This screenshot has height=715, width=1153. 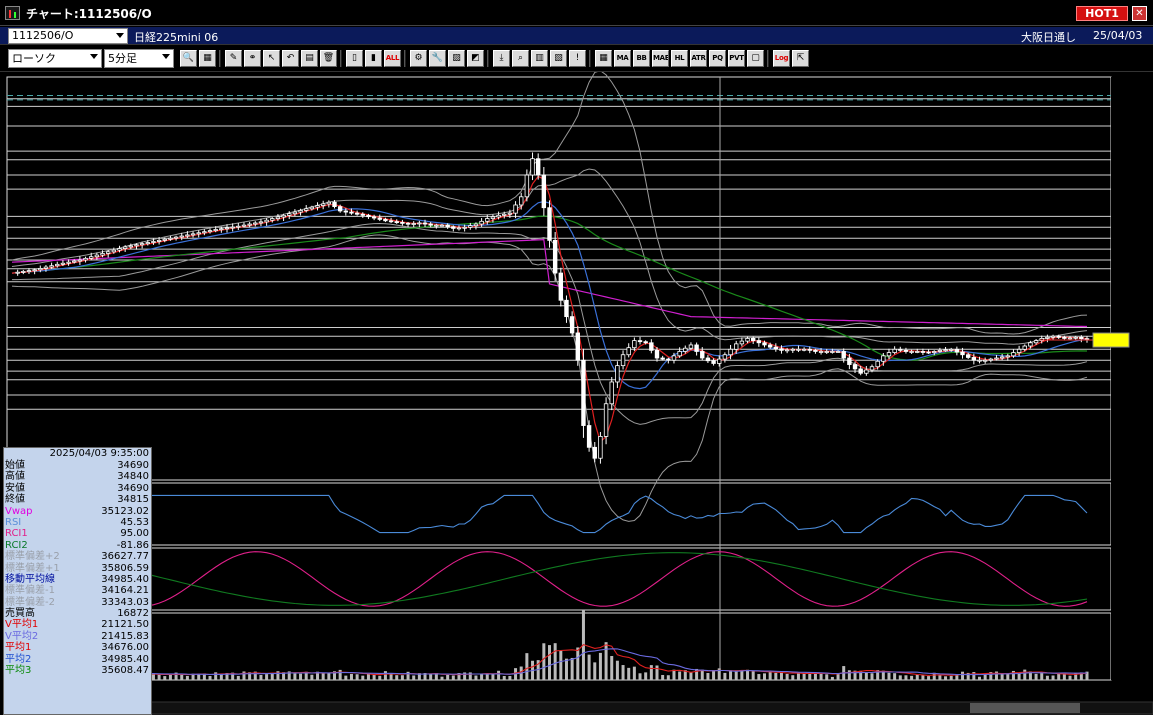 I want to click on candle-wide-icon: ▯, so click(x=354, y=58).